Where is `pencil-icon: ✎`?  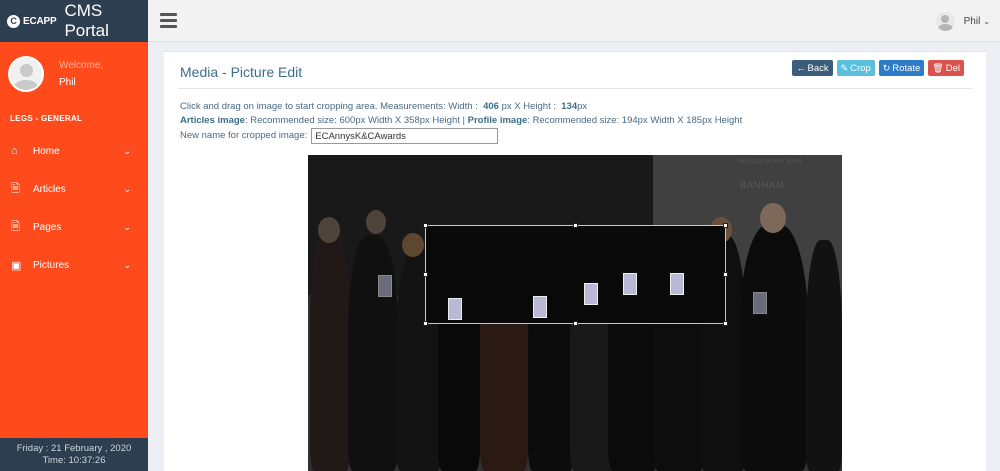 pencil-icon: ✎ is located at coordinates (844, 67).